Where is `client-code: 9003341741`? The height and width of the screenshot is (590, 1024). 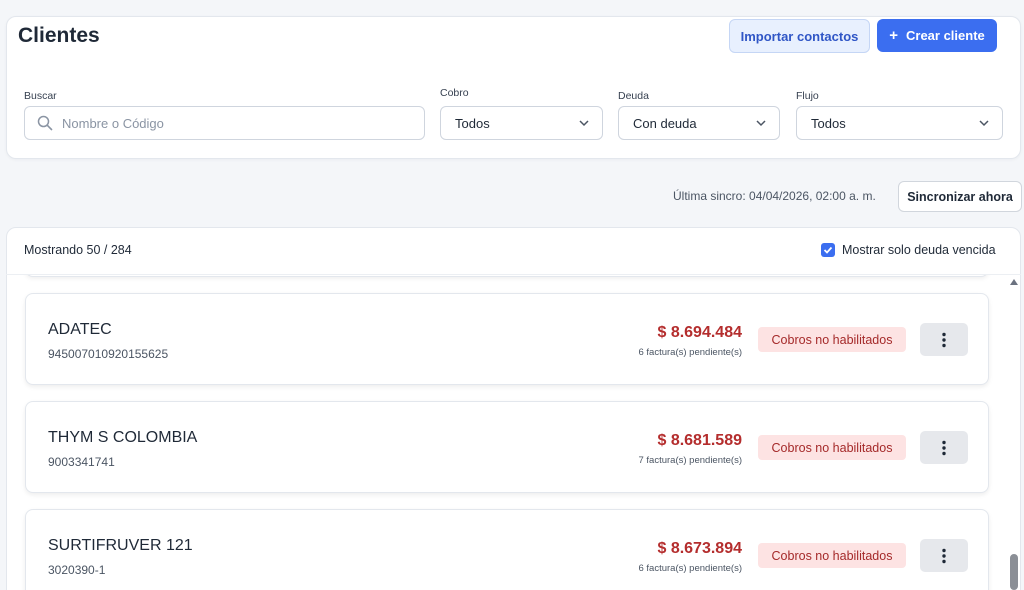
client-code: 9003341741 is located at coordinates (81, 462).